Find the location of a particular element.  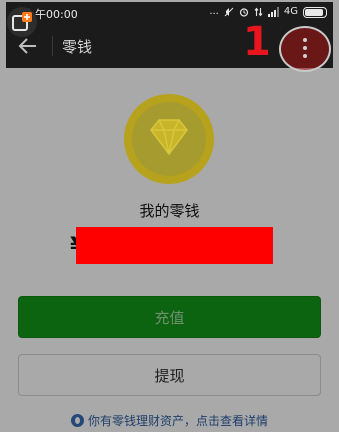

annotation-step-number: 1 is located at coordinates (257, 42).